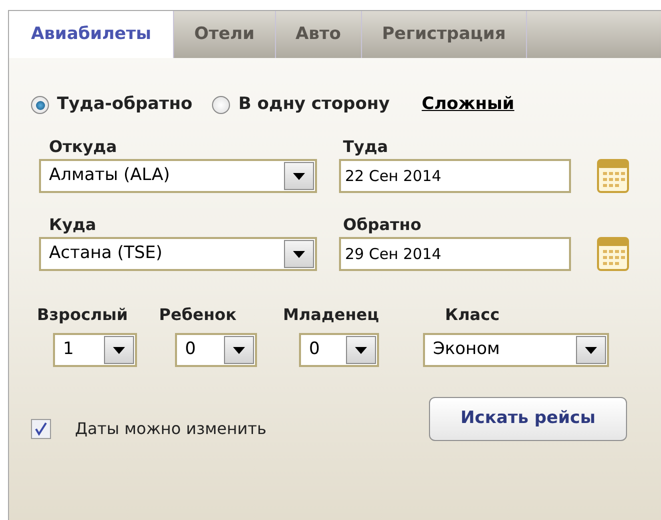 The image size is (661, 520). I want to click on field-label: Класс, so click(473, 315).